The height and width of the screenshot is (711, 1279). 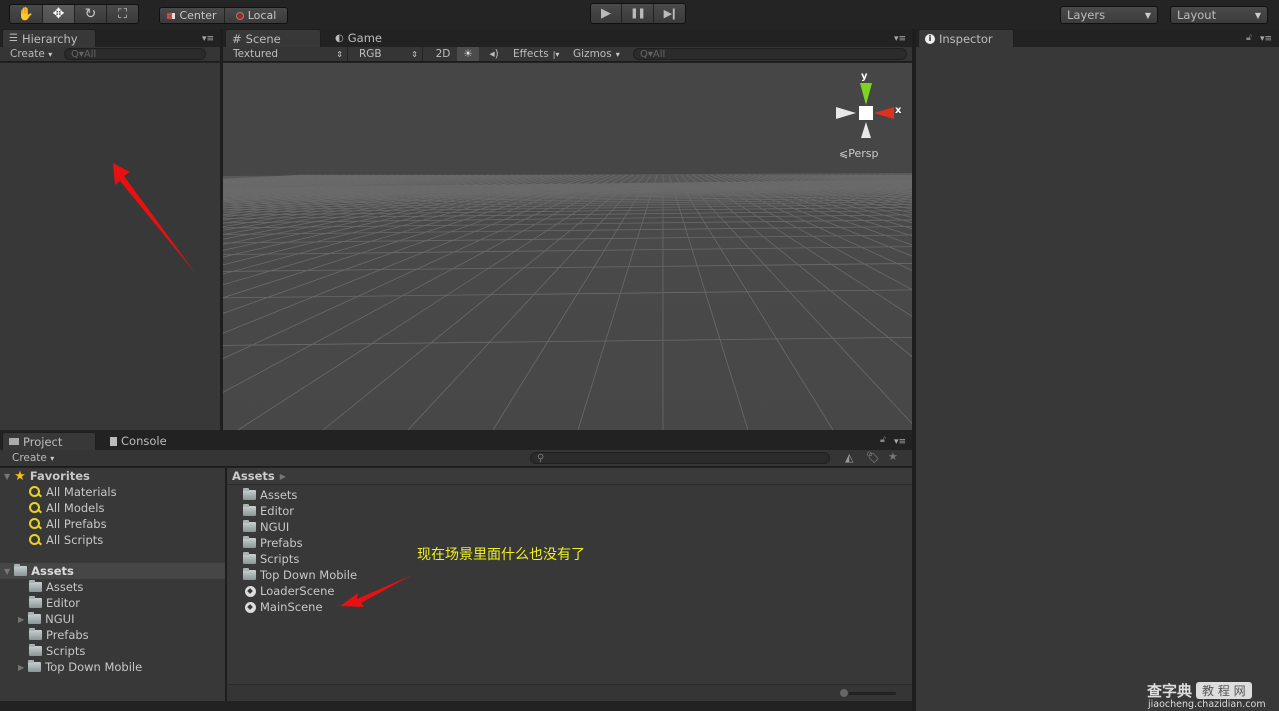 I want to click on watermark-url: jiaocheng.chazidian.com, so click(x=1207, y=704).